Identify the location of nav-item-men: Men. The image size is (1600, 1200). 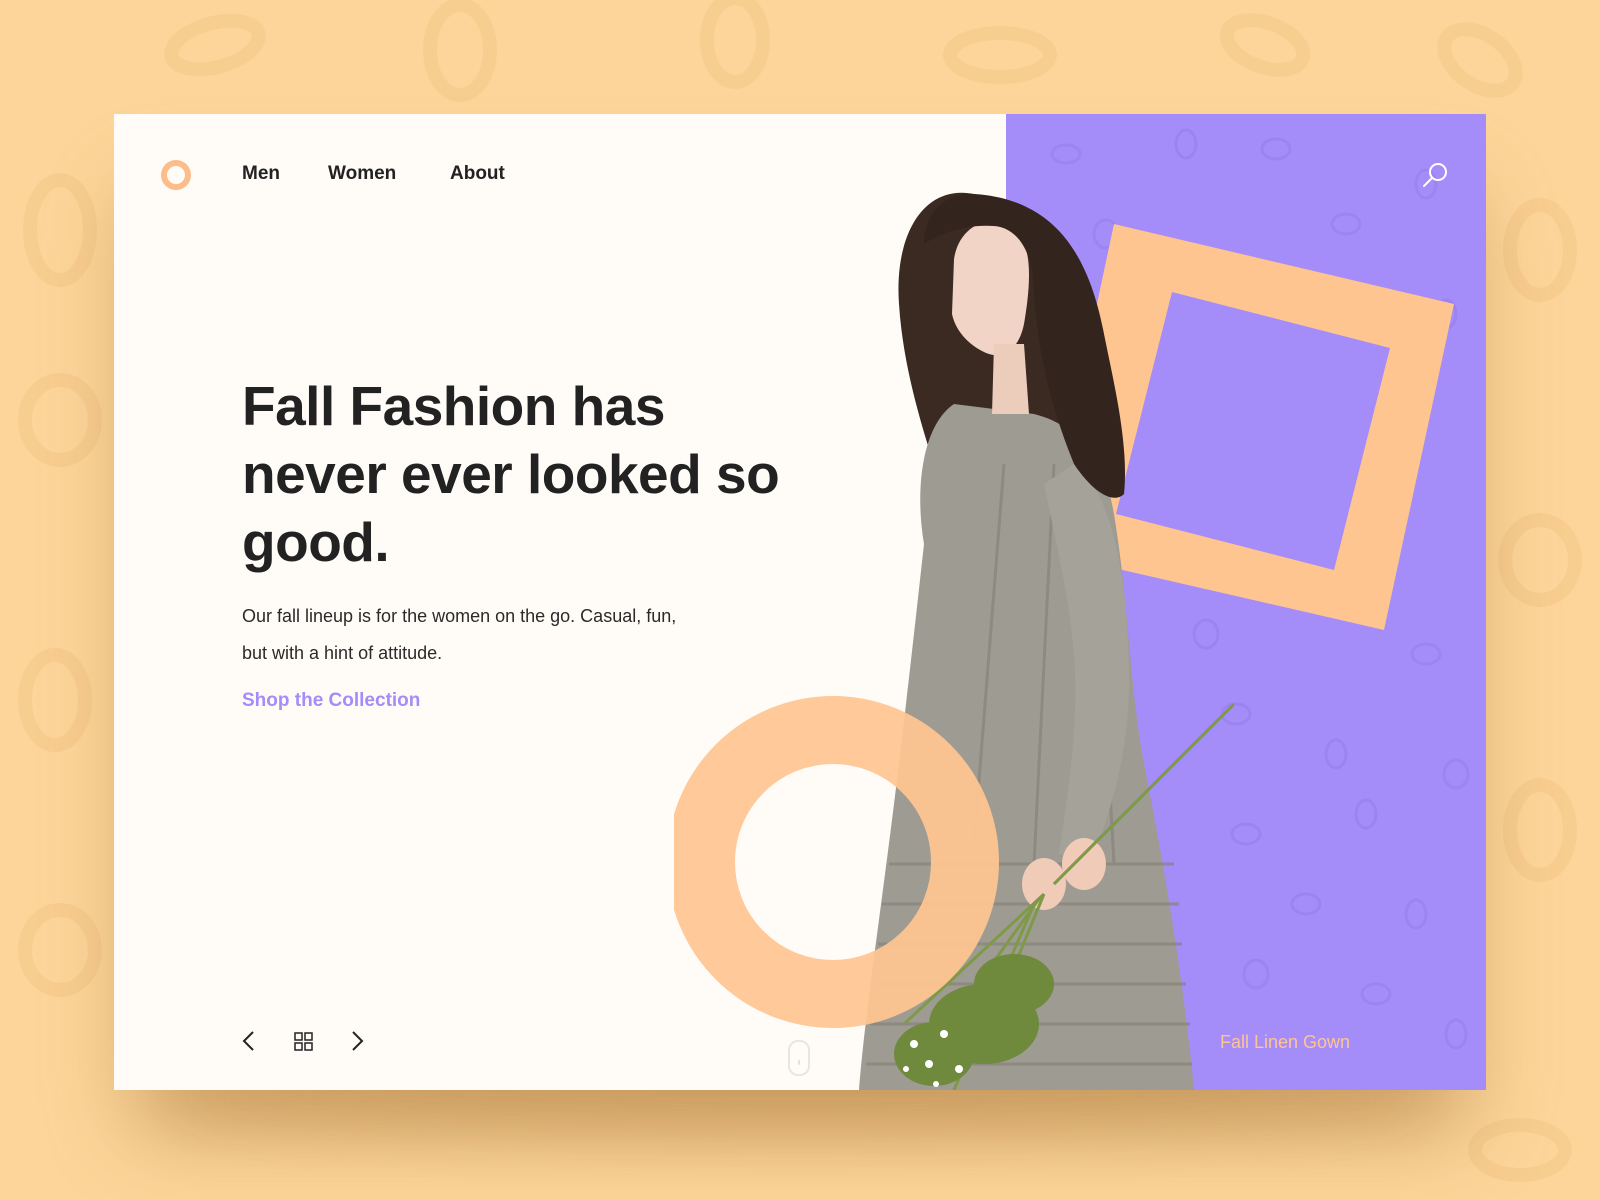
(261, 174).